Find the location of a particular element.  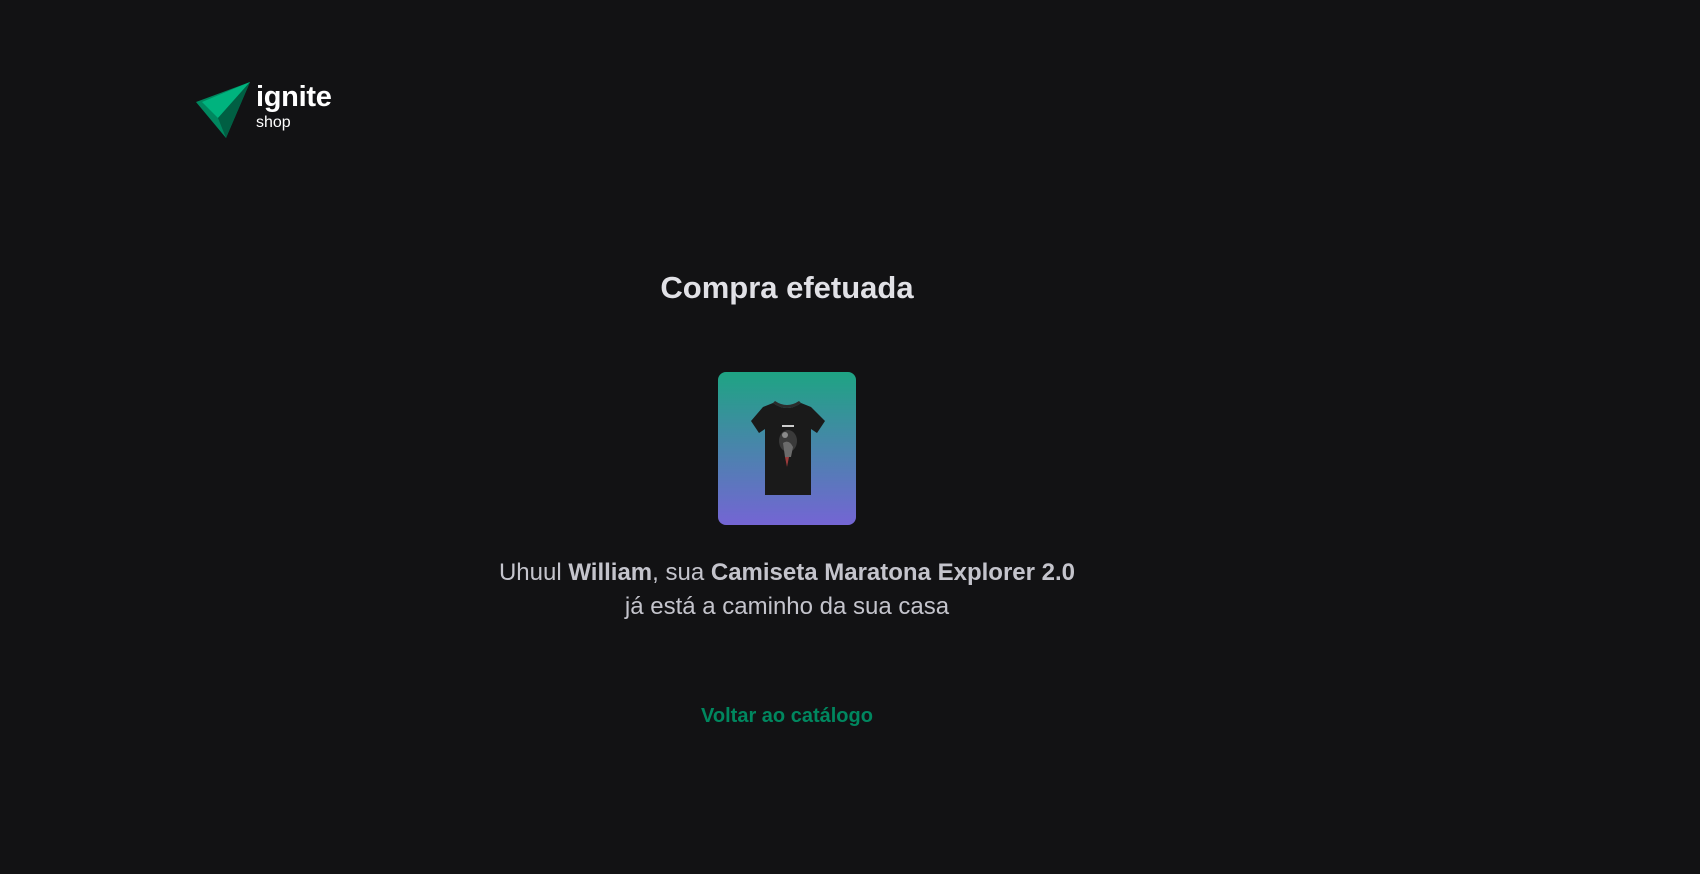

back-to-catalog-link: Voltar ao catálogo is located at coordinates (787, 716).